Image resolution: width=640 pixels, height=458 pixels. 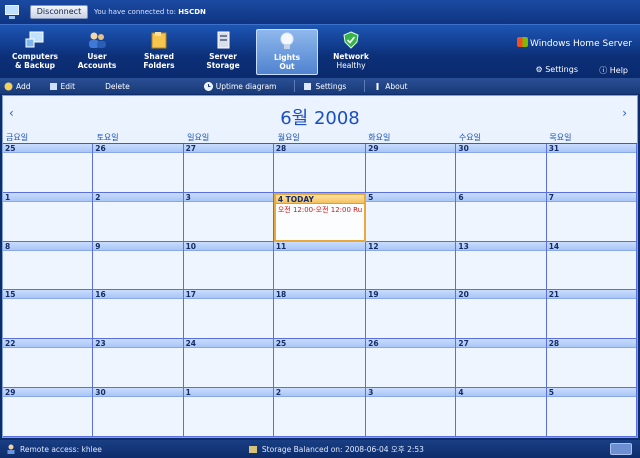 What do you see at coordinates (62, 86) in the screenshot?
I see `edit-button: Edit` at bounding box center [62, 86].